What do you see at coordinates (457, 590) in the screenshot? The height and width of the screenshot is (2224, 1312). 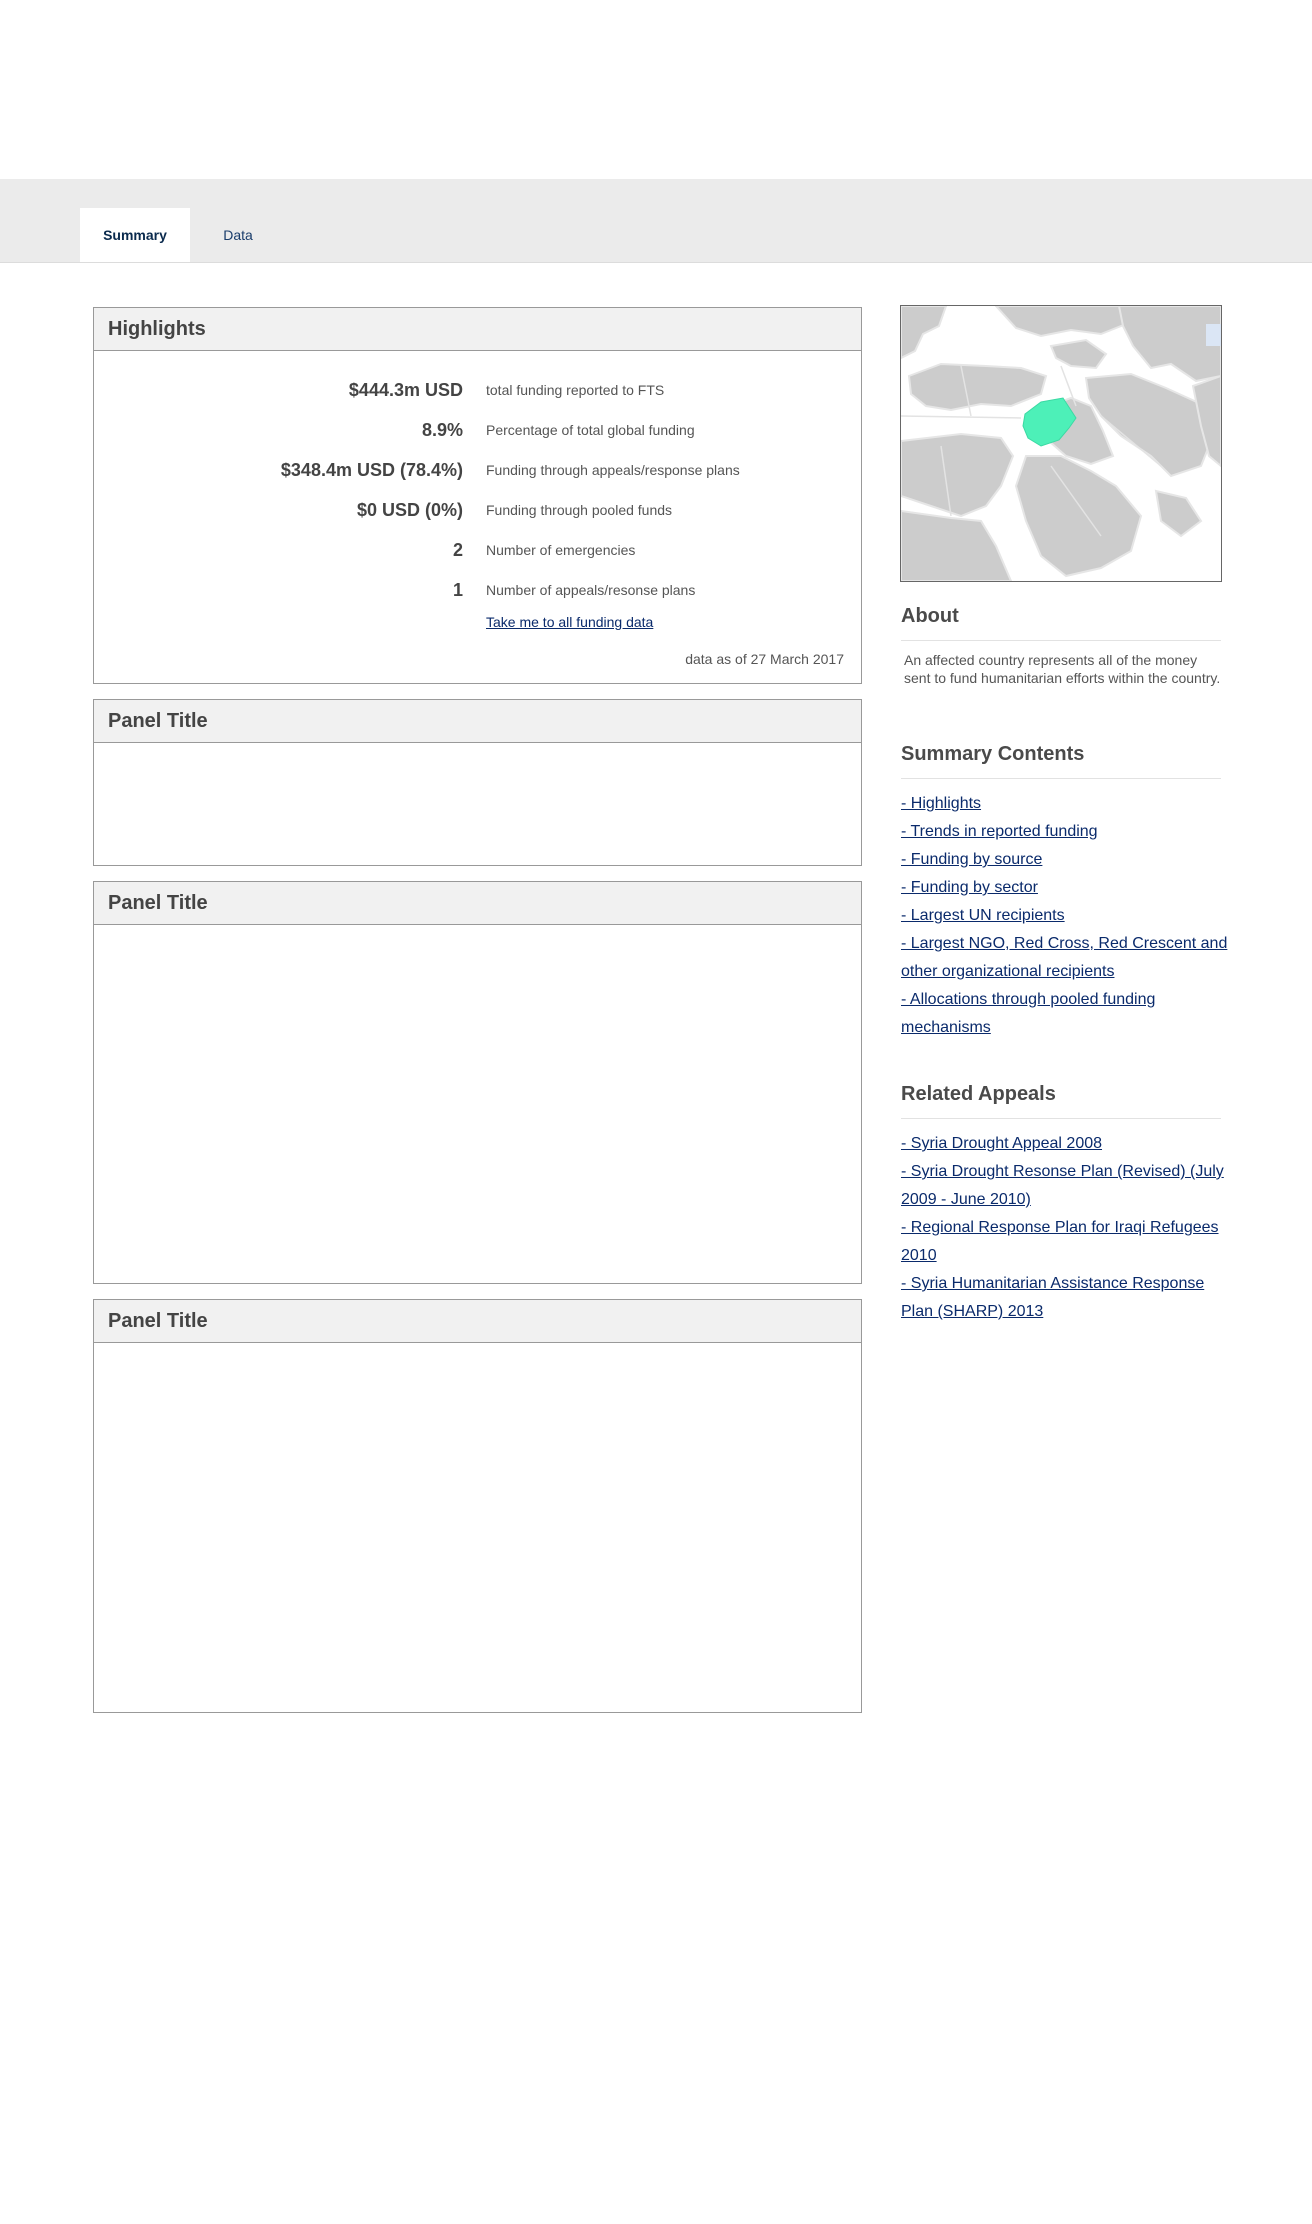 I see `appeals-count-value: 1` at bounding box center [457, 590].